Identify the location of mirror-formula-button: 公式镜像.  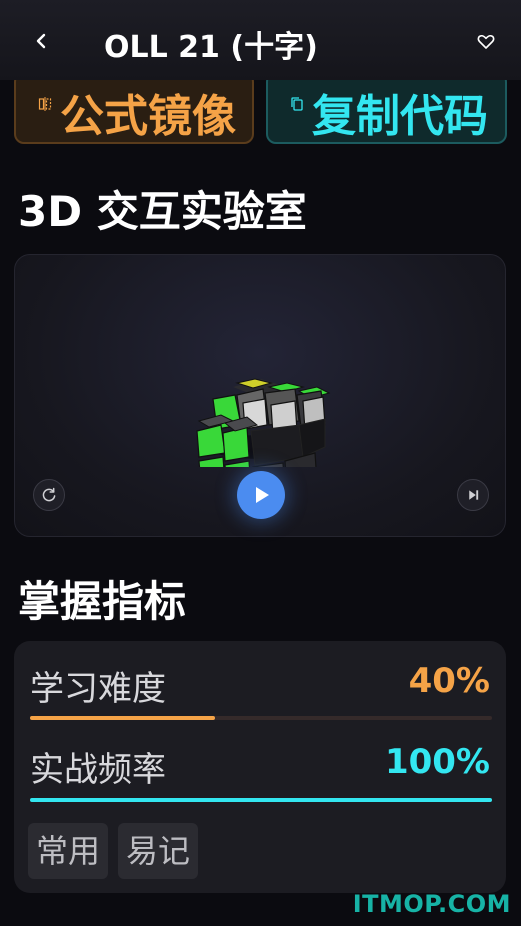
(134, 108).